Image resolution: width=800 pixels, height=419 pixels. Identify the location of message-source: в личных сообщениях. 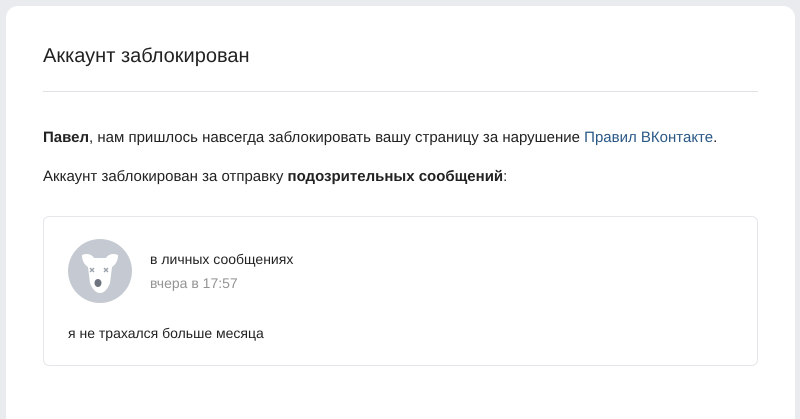
(222, 259).